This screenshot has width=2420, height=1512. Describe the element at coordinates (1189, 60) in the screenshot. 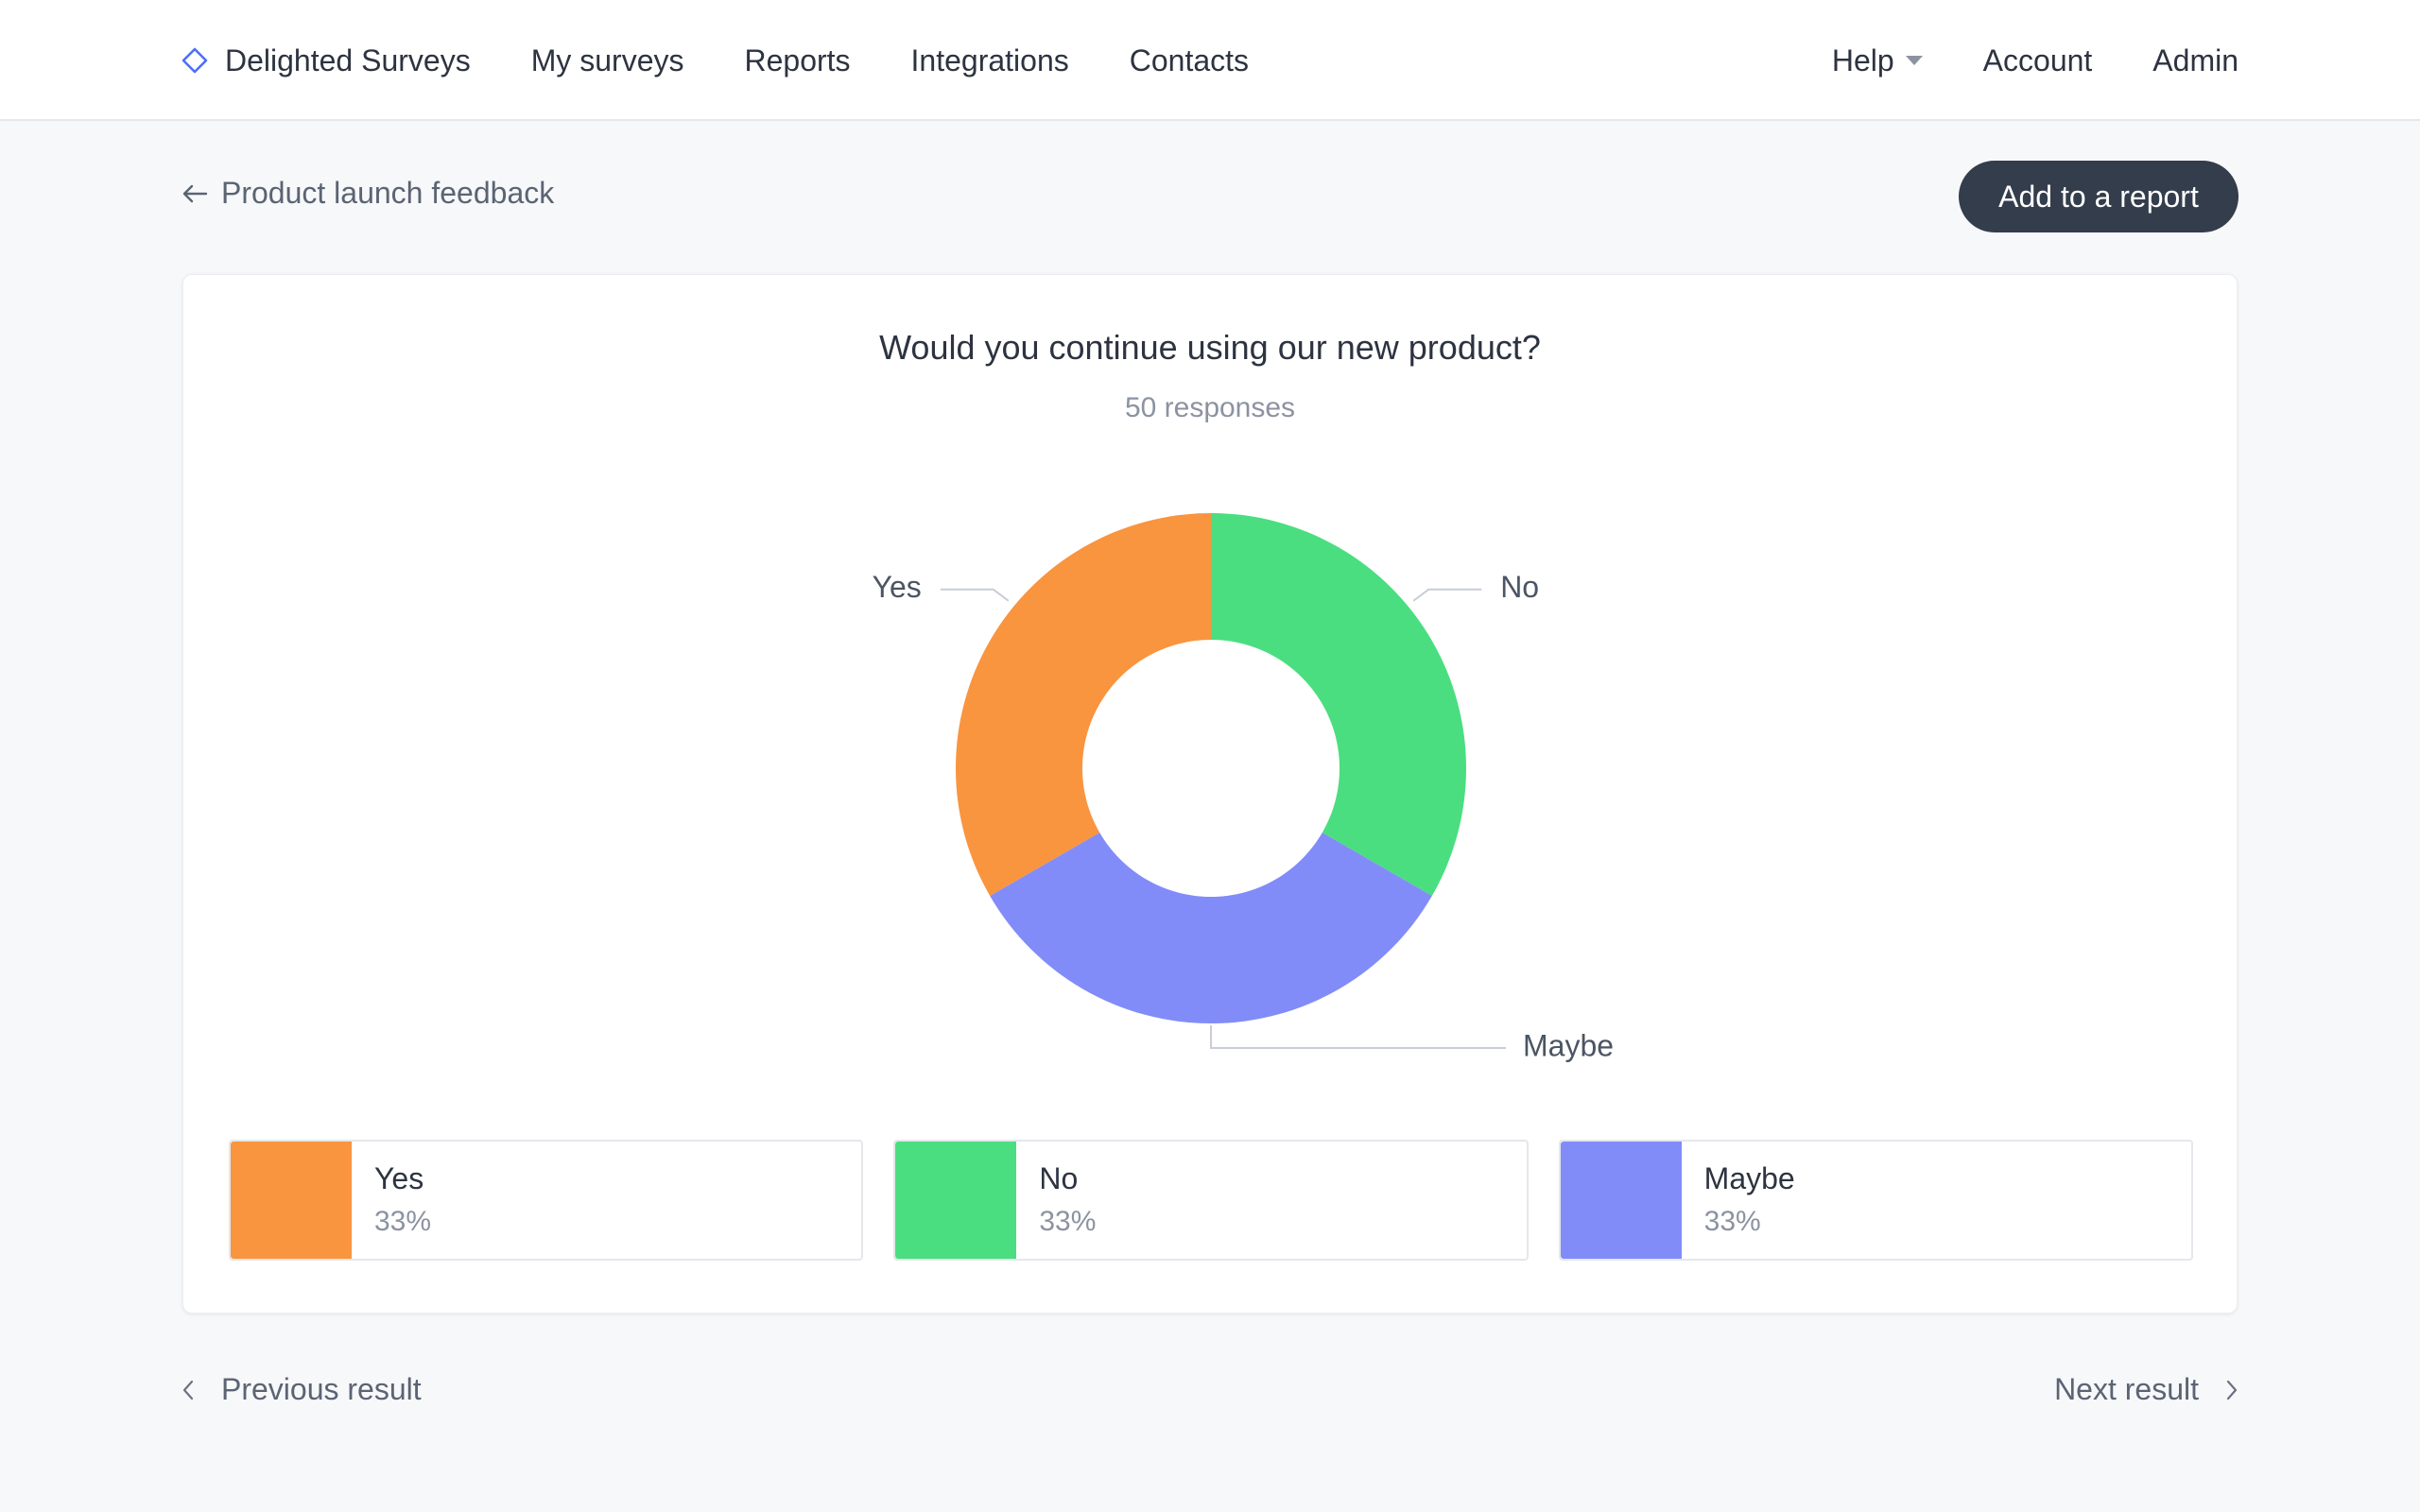

I see `nav-contacts: Contacts` at that location.